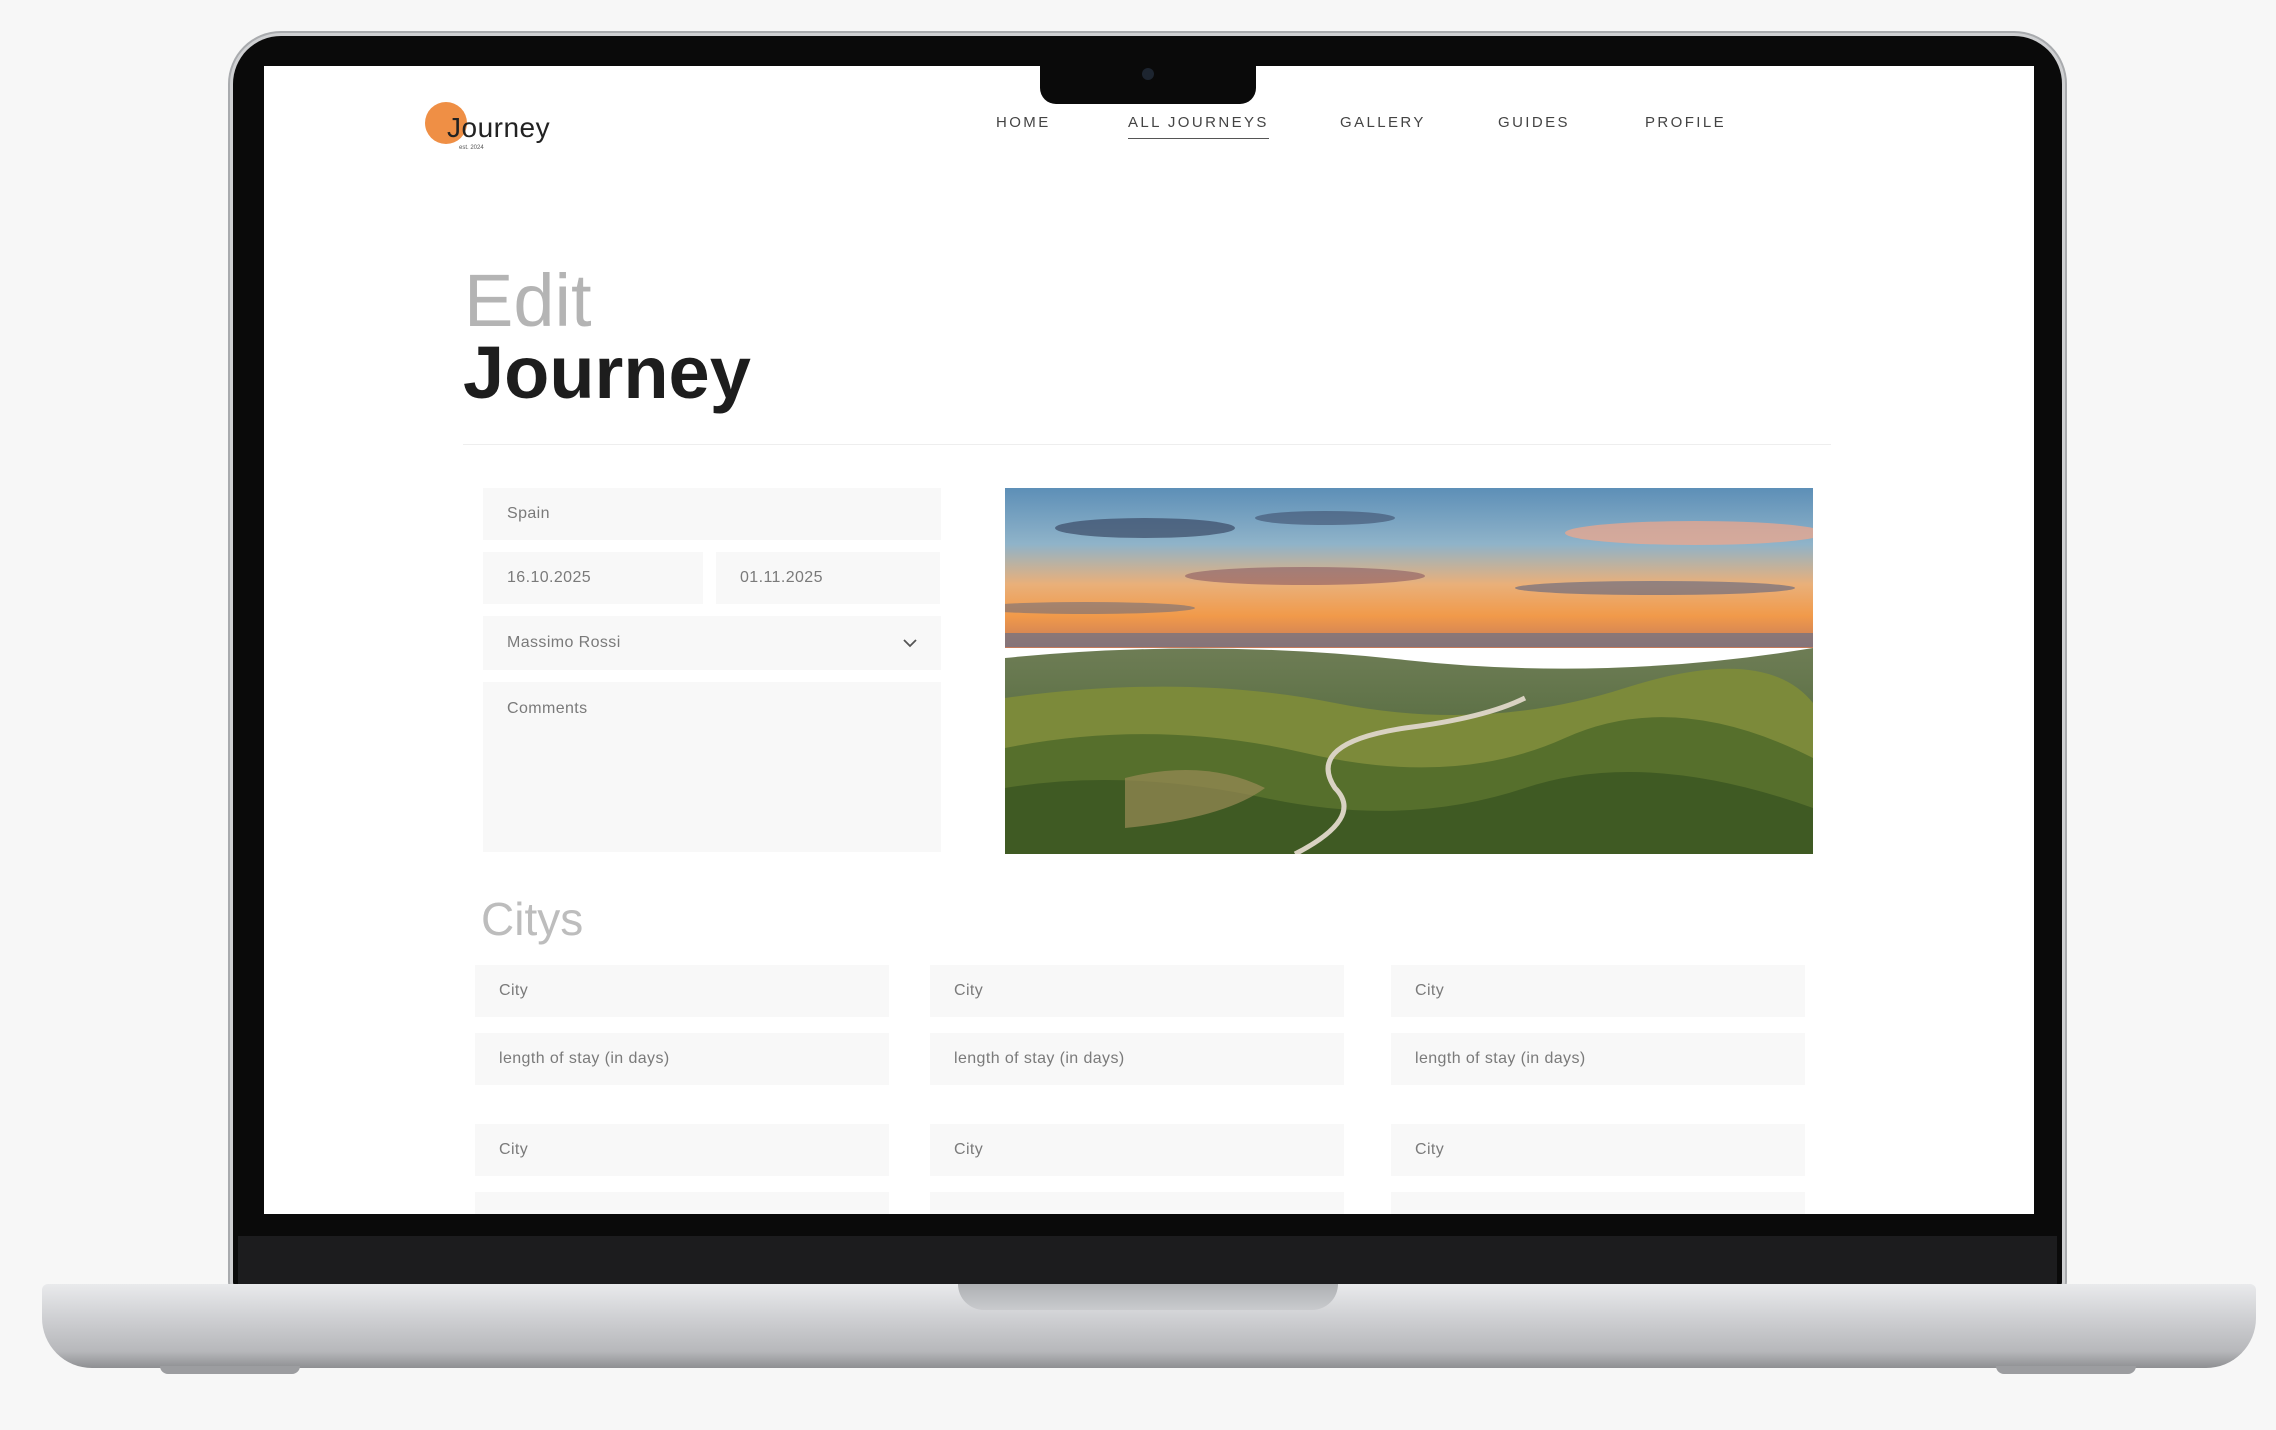  Describe the element at coordinates (471, 148) in the screenshot. I see `logo-subtitle: est. 2024` at that location.